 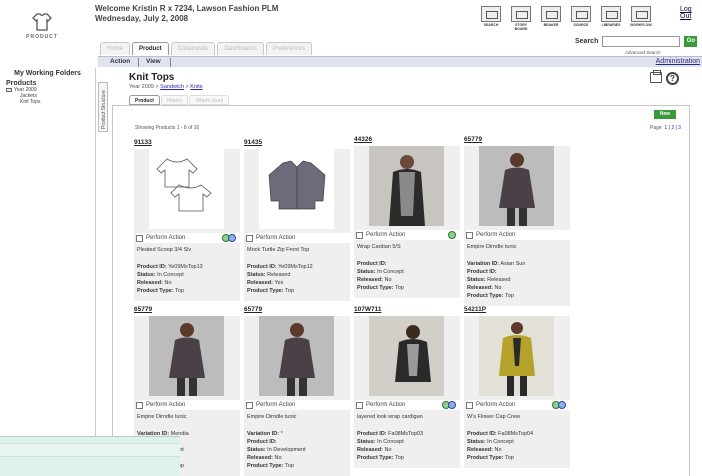 What do you see at coordinates (115, 48) in the screenshot?
I see `tab-home: Home` at bounding box center [115, 48].